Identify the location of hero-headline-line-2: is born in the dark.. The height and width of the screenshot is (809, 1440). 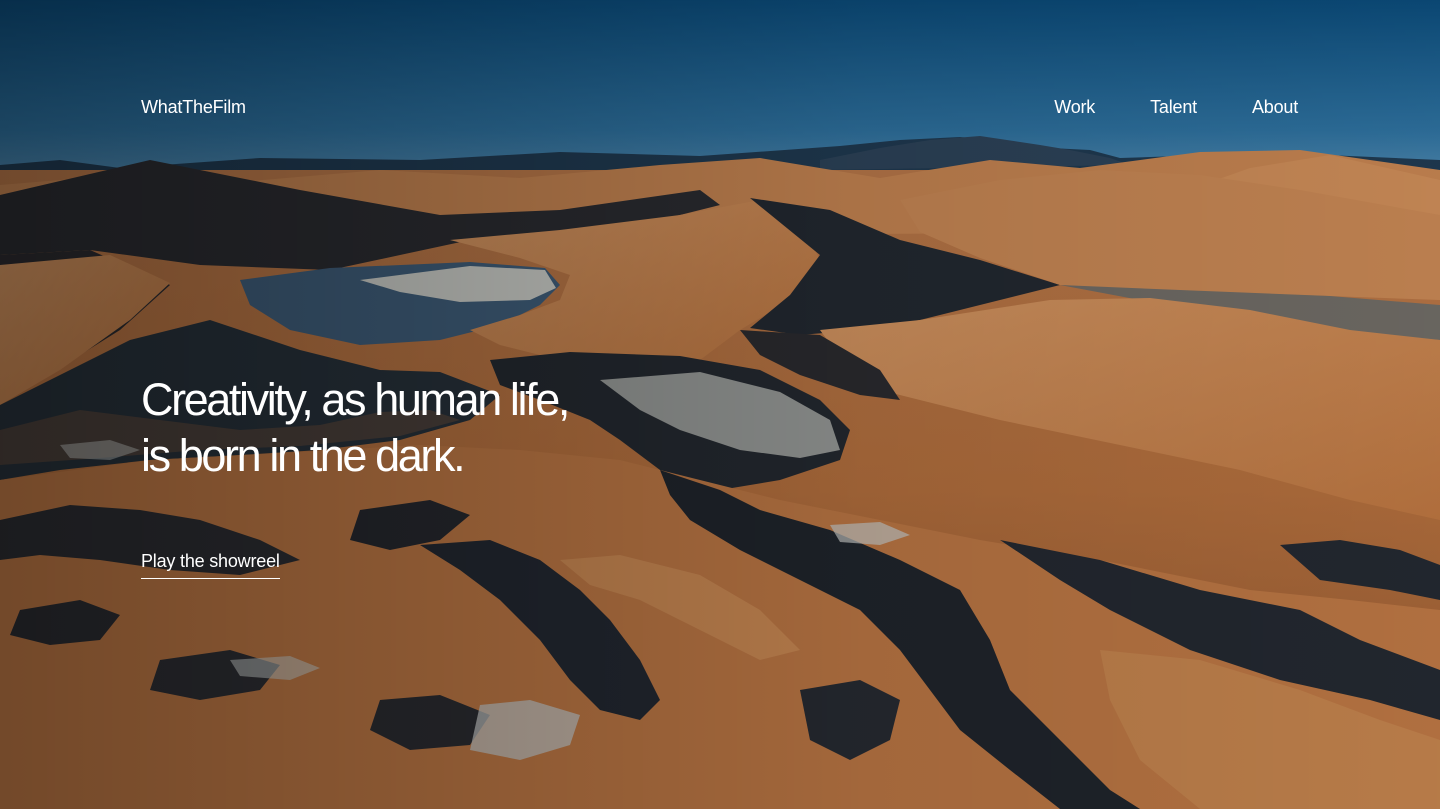
(303, 455).